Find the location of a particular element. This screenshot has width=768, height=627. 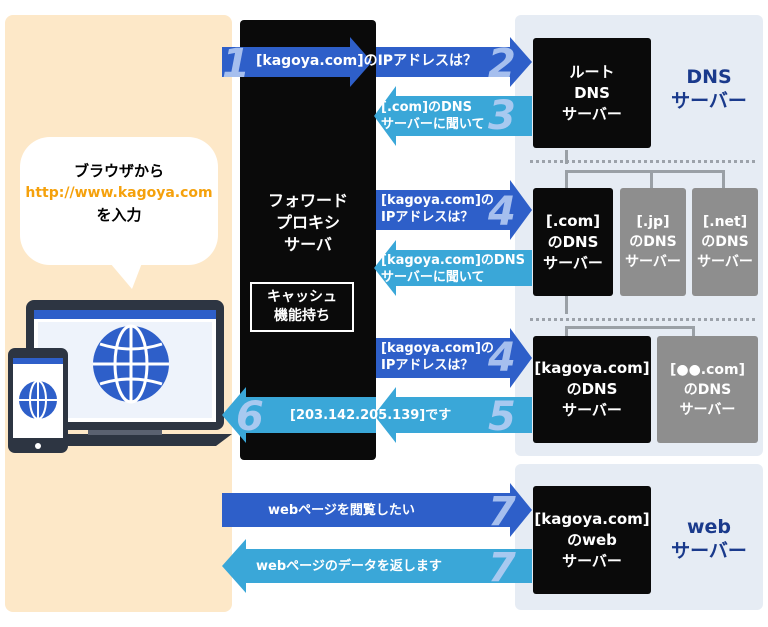

step7a-label: webページを閲覧したい is located at coordinates (341, 510).